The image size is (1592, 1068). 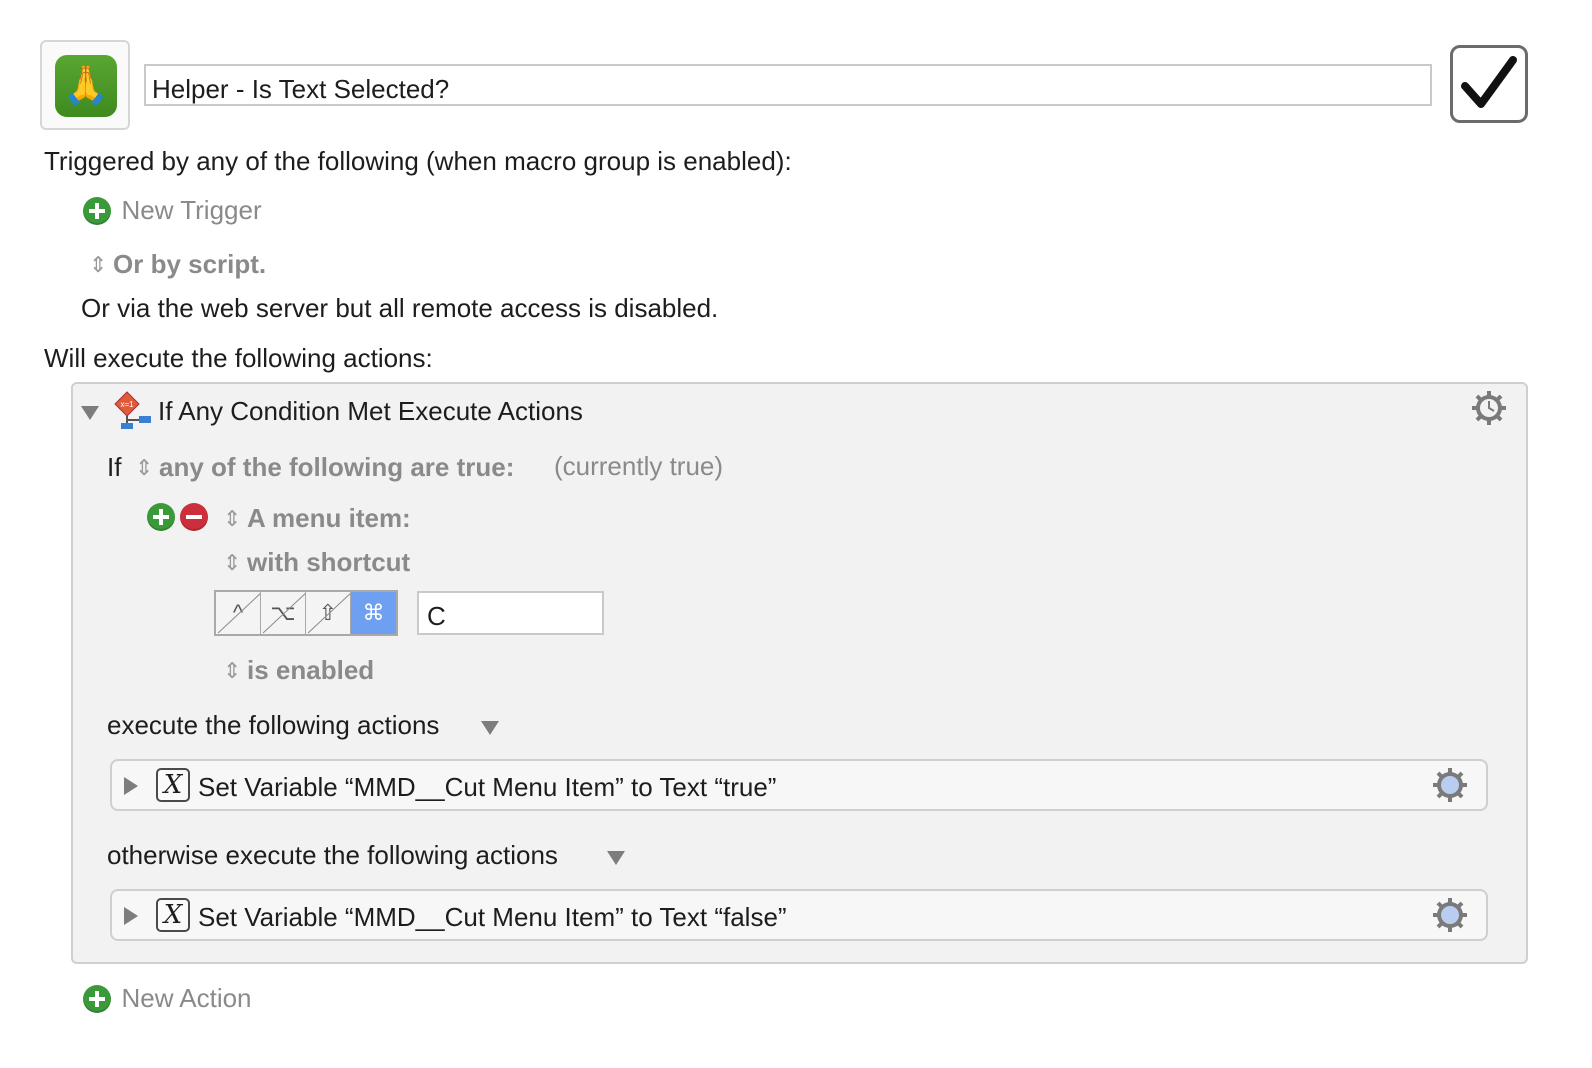 I want to click on svg-text: x=1, so click(x=127, y=404).